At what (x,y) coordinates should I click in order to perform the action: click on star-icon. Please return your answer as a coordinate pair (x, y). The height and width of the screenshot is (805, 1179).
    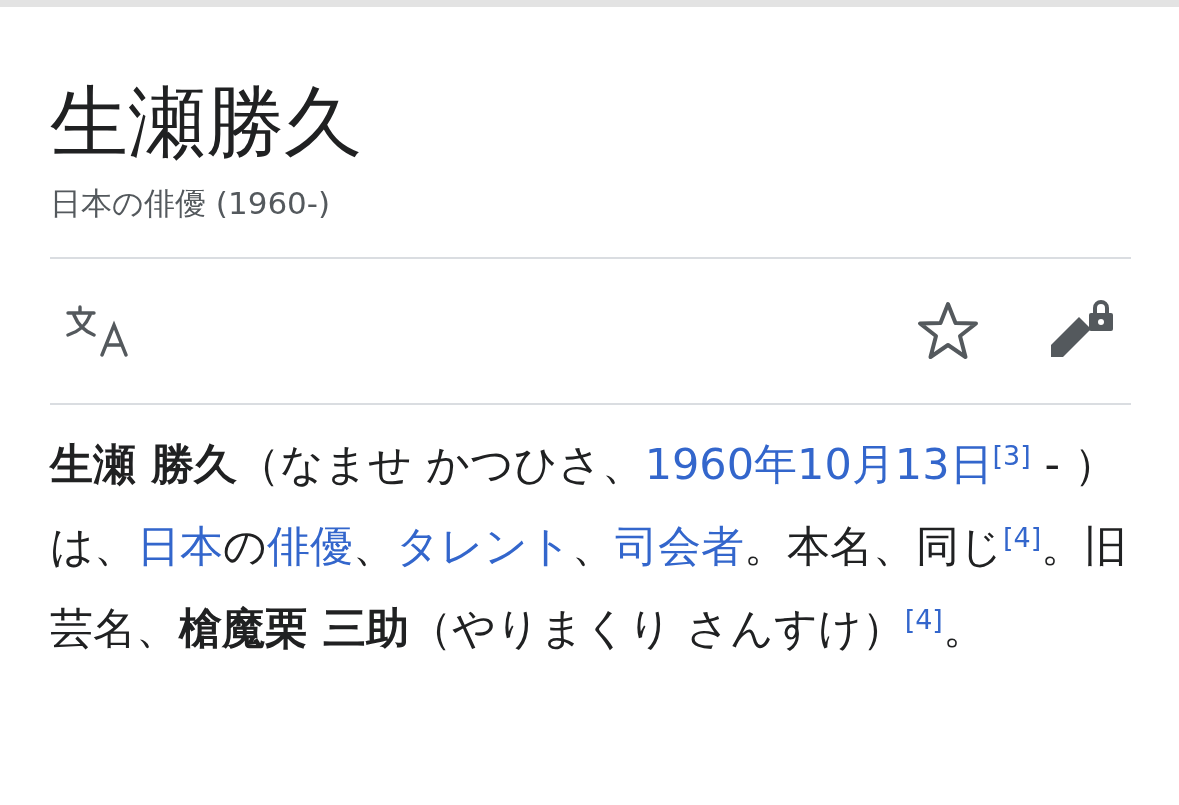
    Looking at the image, I should click on (948, 331).